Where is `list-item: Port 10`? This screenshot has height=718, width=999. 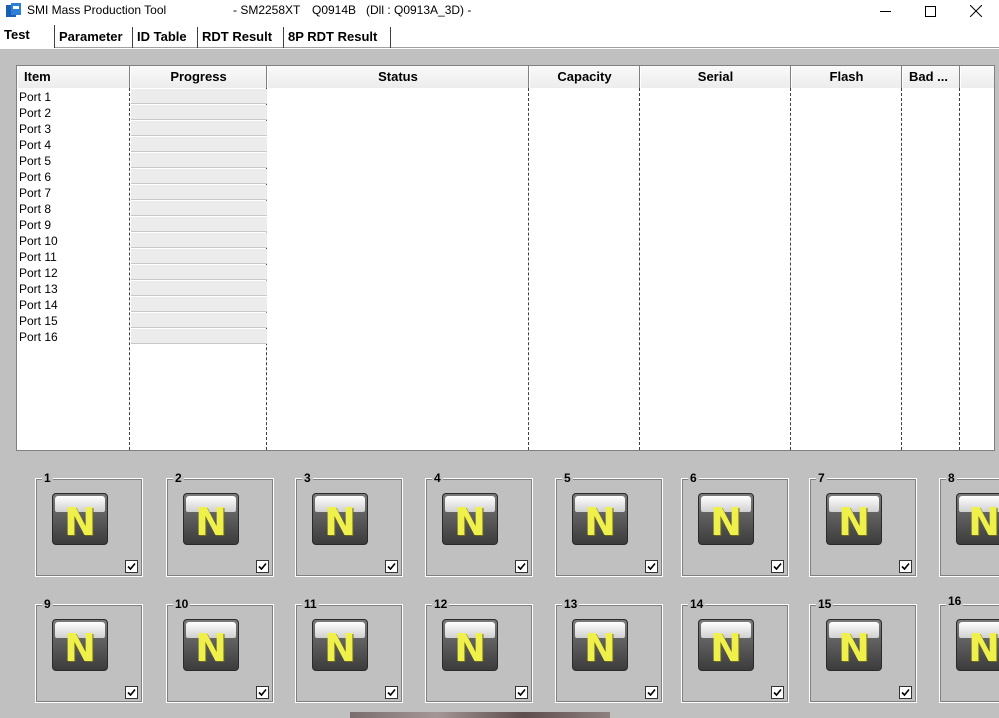 list-item: Port 10 is located at coordinates (38, 241).